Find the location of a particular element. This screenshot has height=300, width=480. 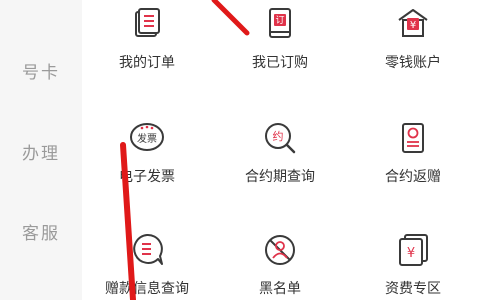

sidebar-item-handle: 办理 is located at coordinates (41, 151).